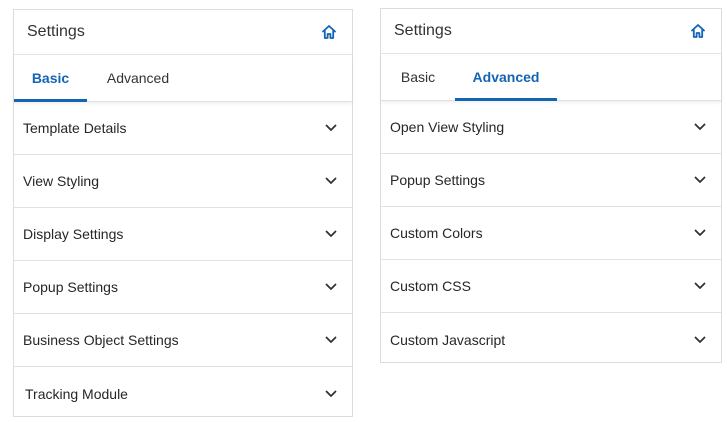  I want to click on accordion-label: View Styling, so click(61, 181).